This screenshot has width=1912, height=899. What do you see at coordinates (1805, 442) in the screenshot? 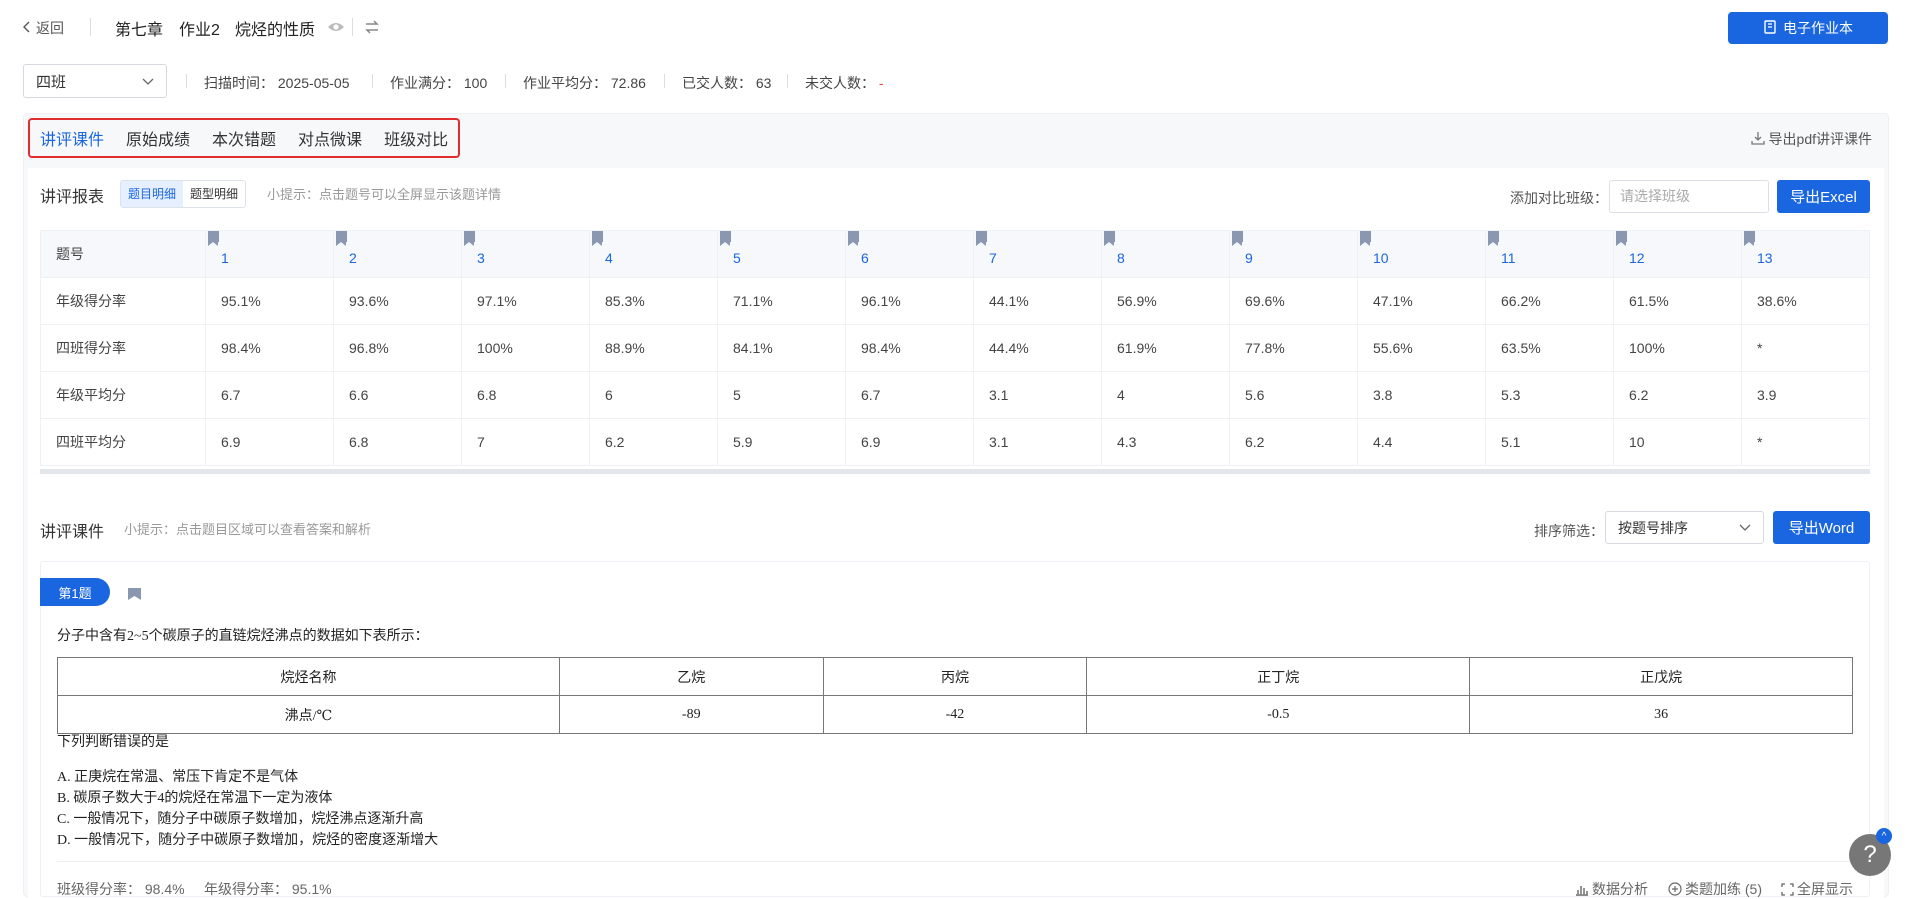
I see `table-cell: *` at bounding box center [1805, 442].